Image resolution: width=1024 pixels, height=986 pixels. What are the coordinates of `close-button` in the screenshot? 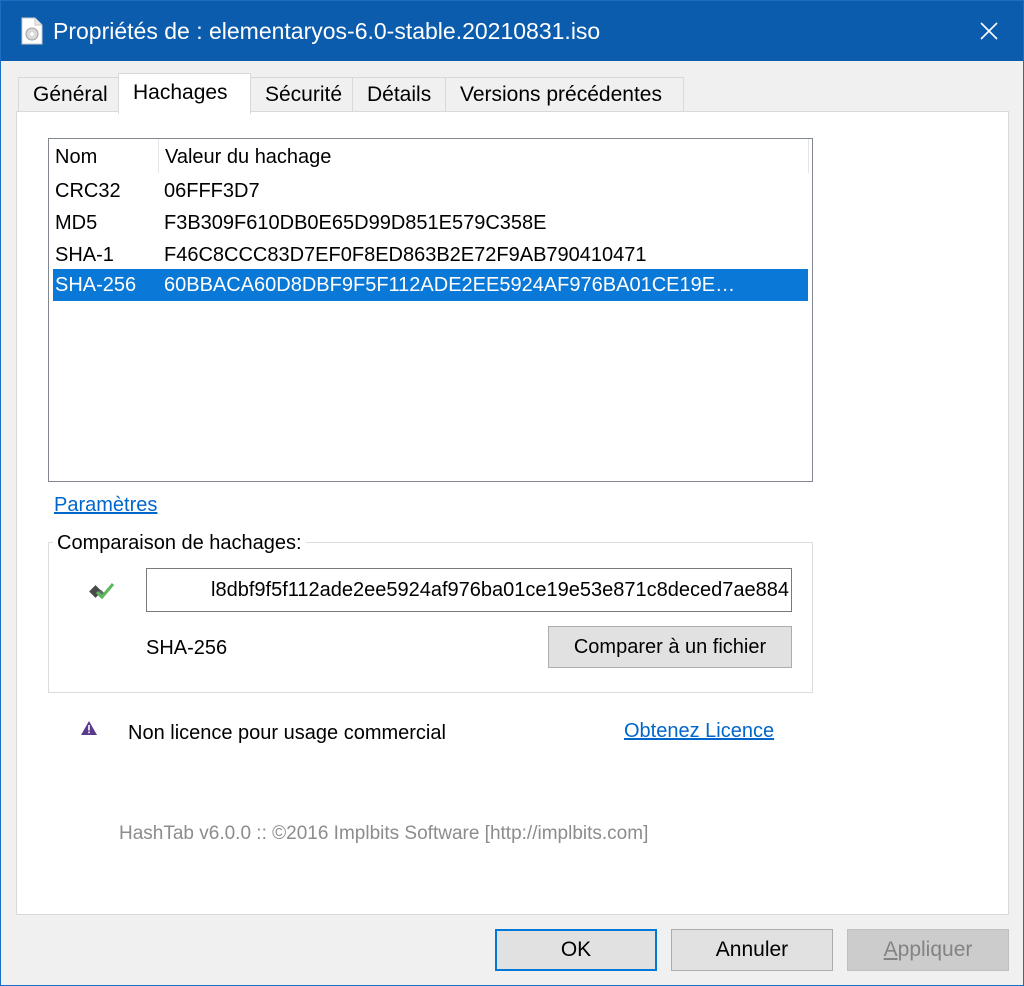 It's located at (989, 31).